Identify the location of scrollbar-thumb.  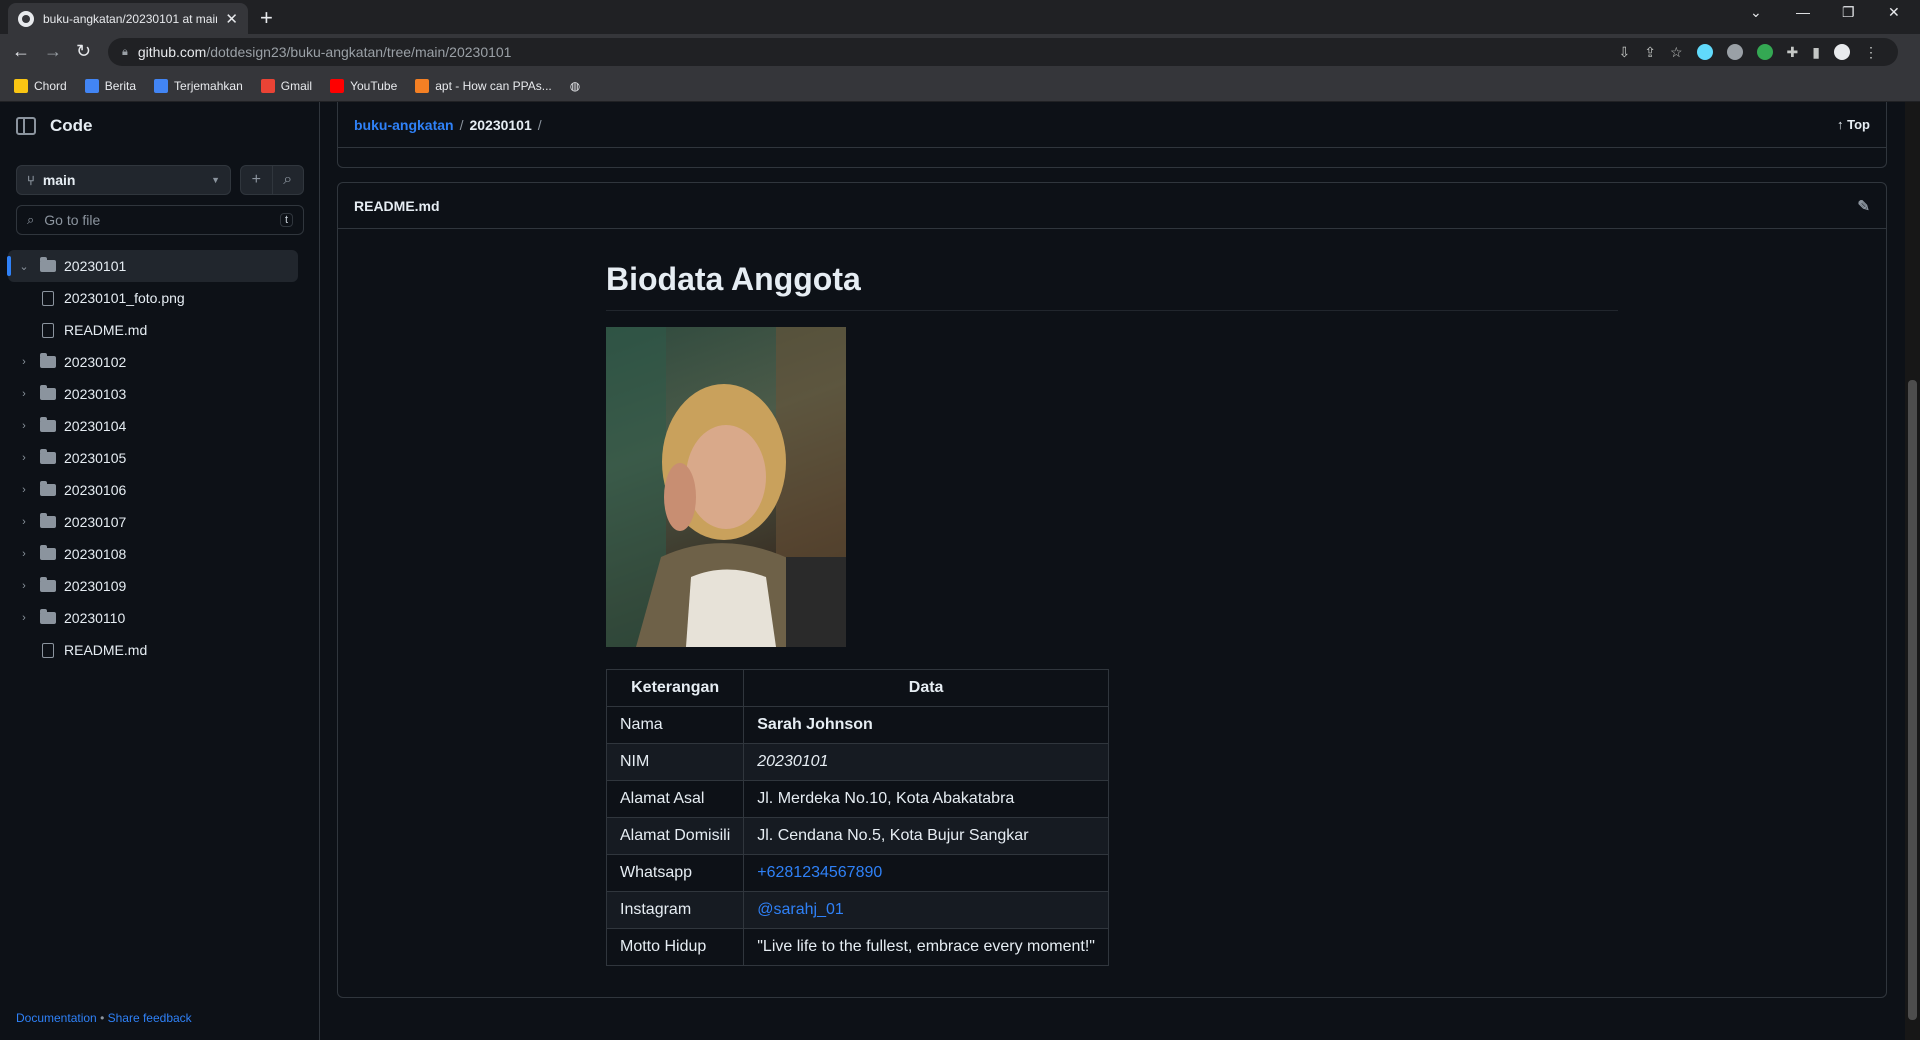
(1912, 700).